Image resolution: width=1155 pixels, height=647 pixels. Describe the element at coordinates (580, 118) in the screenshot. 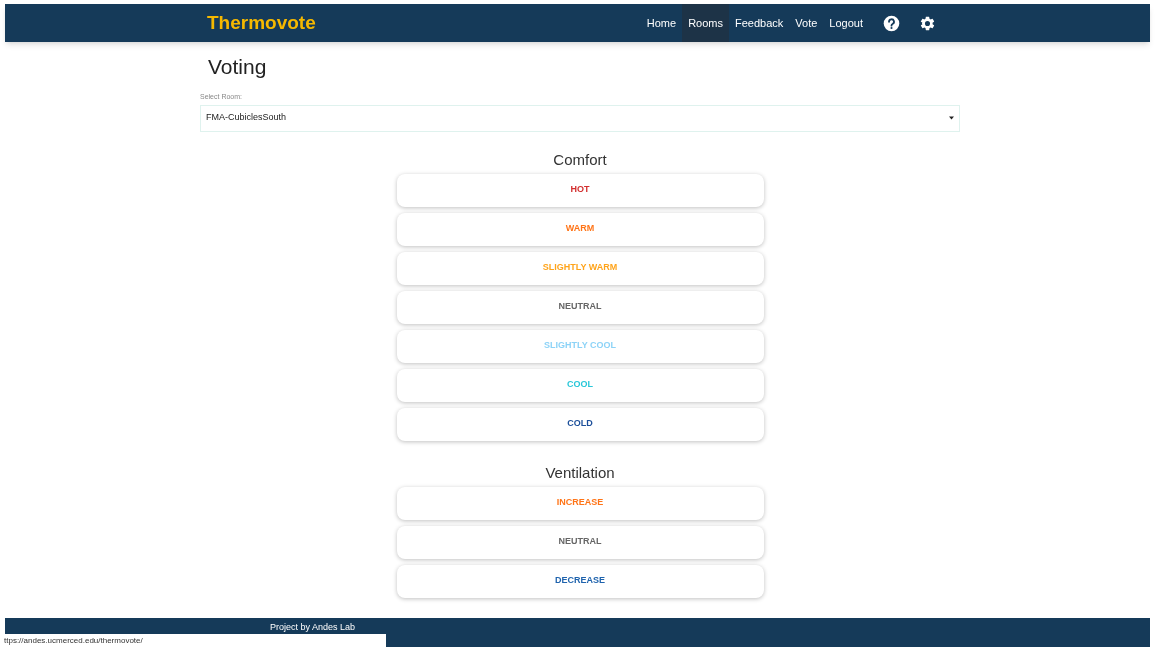

I see `room-select: FMA-CubiclesSouth` at that location.